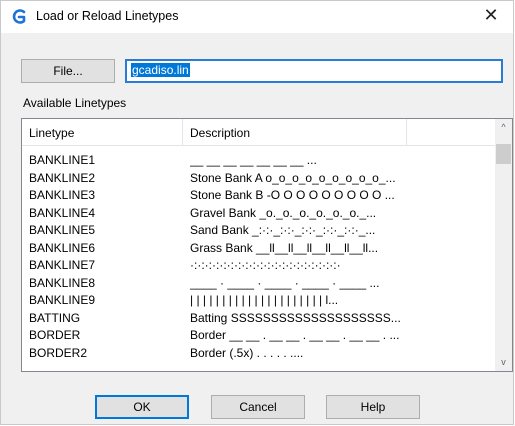  What do you see at coordinates (102, 132) in the screenshot?
I see `column-header-linetype: Linetype` at bounding box center [102, 132].